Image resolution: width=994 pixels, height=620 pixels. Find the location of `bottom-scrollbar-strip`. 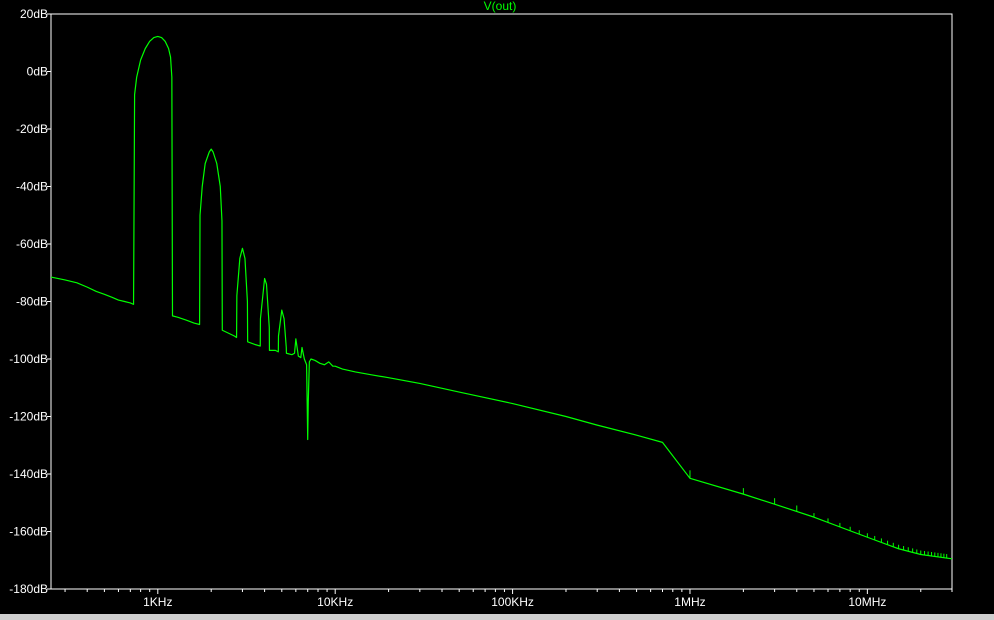

bottom-scrollbar-strip is located at coordinates (497, 617).